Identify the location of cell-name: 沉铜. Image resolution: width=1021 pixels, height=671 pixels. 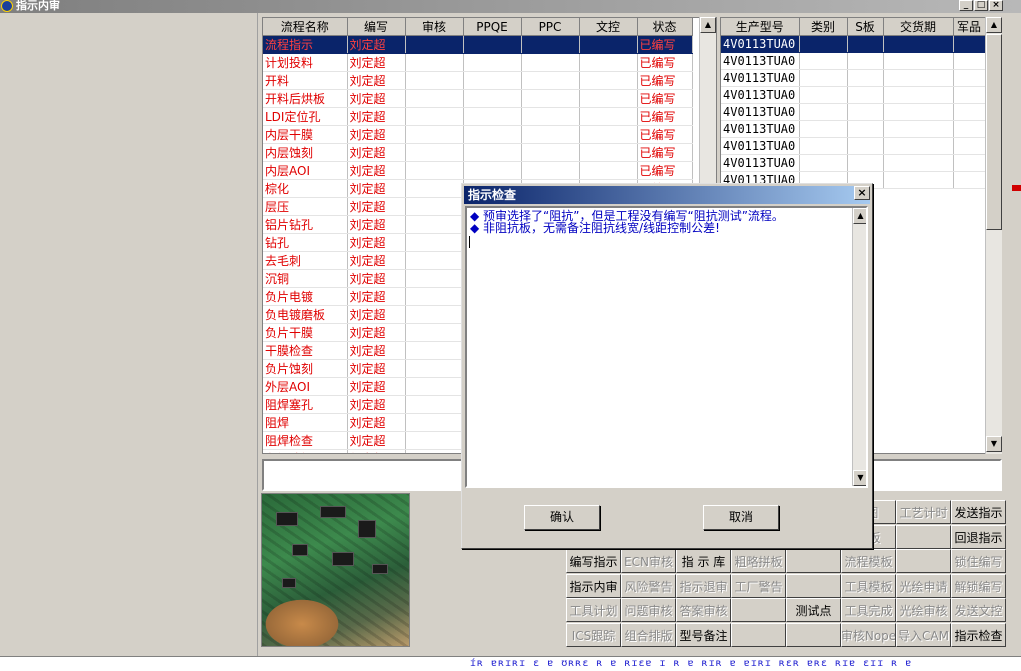
(305, 278).